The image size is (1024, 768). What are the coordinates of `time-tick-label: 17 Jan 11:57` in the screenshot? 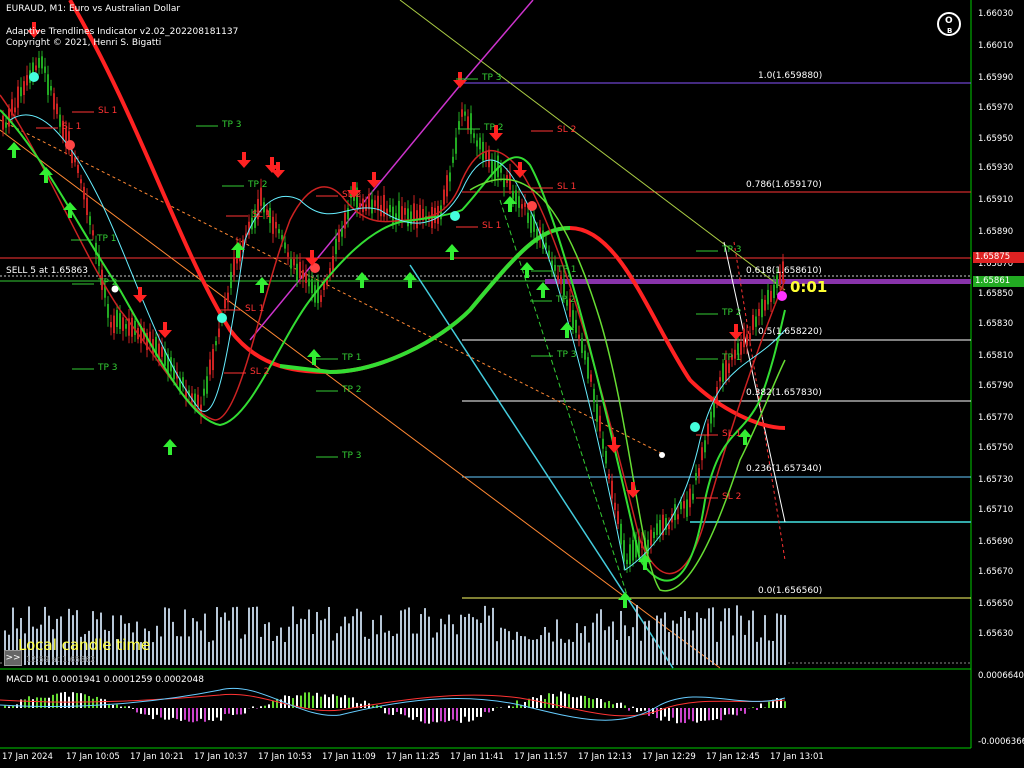 It's located at (541, 757).